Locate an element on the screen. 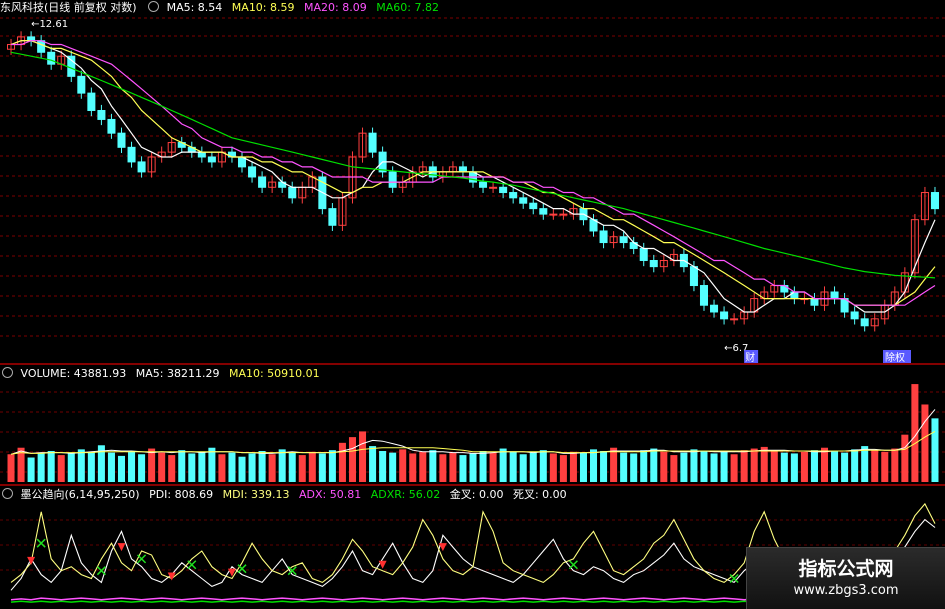  adx-label: ADX: 50.81 is located at coordinates (330, 494).